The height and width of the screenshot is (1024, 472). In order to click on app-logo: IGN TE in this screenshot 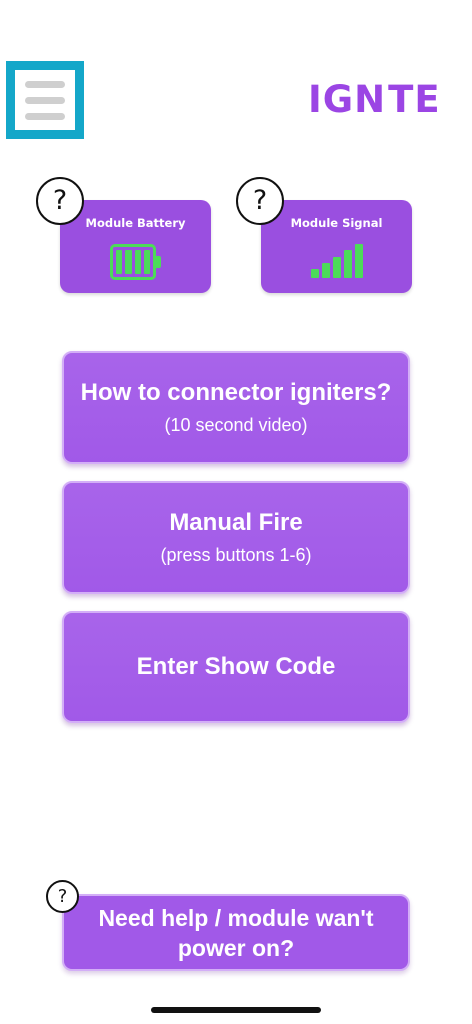, I will do `click(374, 99)`.